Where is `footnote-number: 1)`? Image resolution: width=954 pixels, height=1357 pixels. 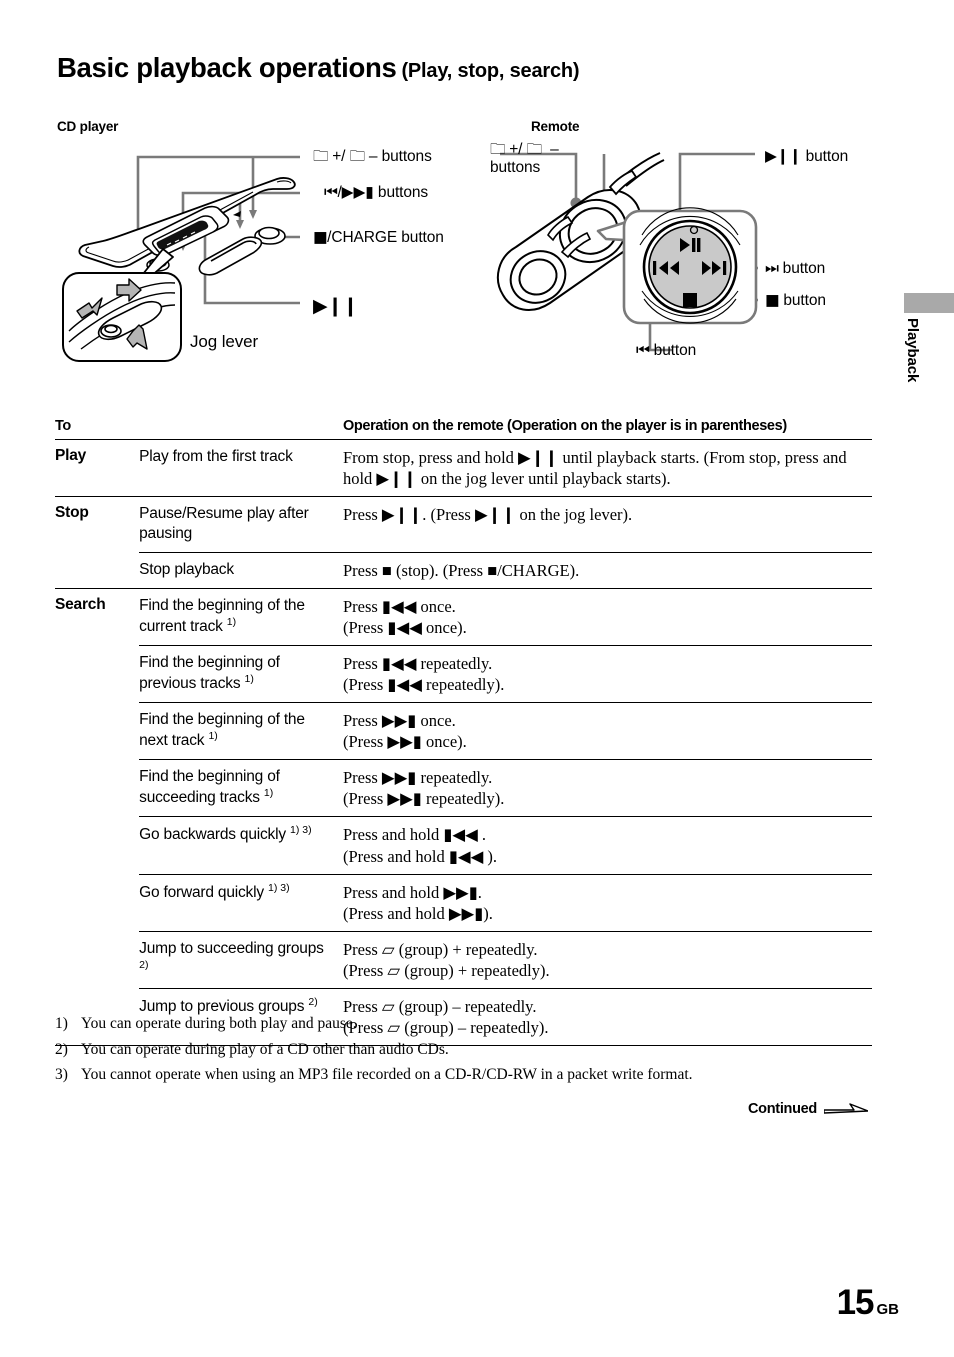 footnote-number: 1) is located at coordinates (61, 1023).